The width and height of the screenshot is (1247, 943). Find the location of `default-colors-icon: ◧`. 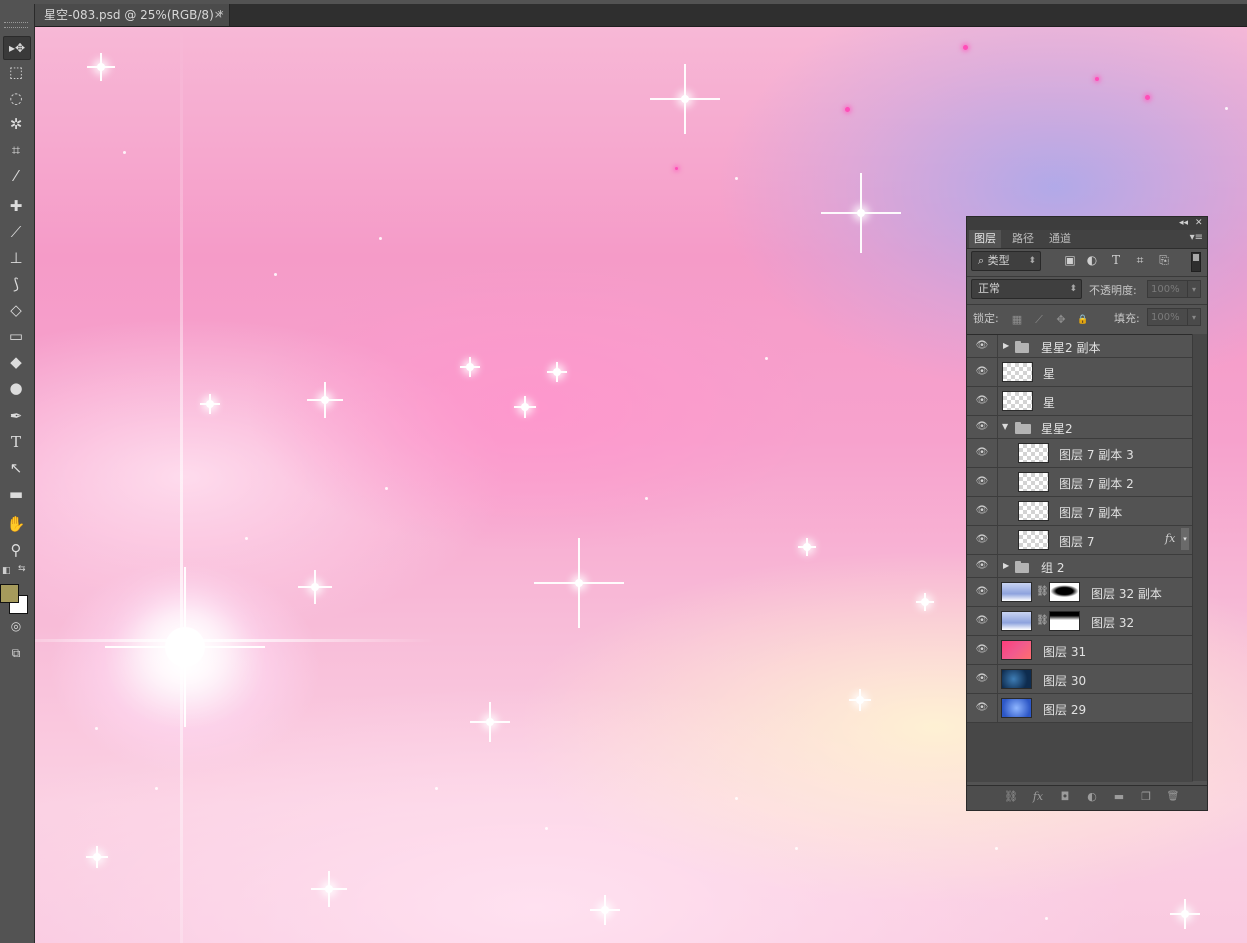

default-colors-icon: ◧ is located at coordinates (6, 571).